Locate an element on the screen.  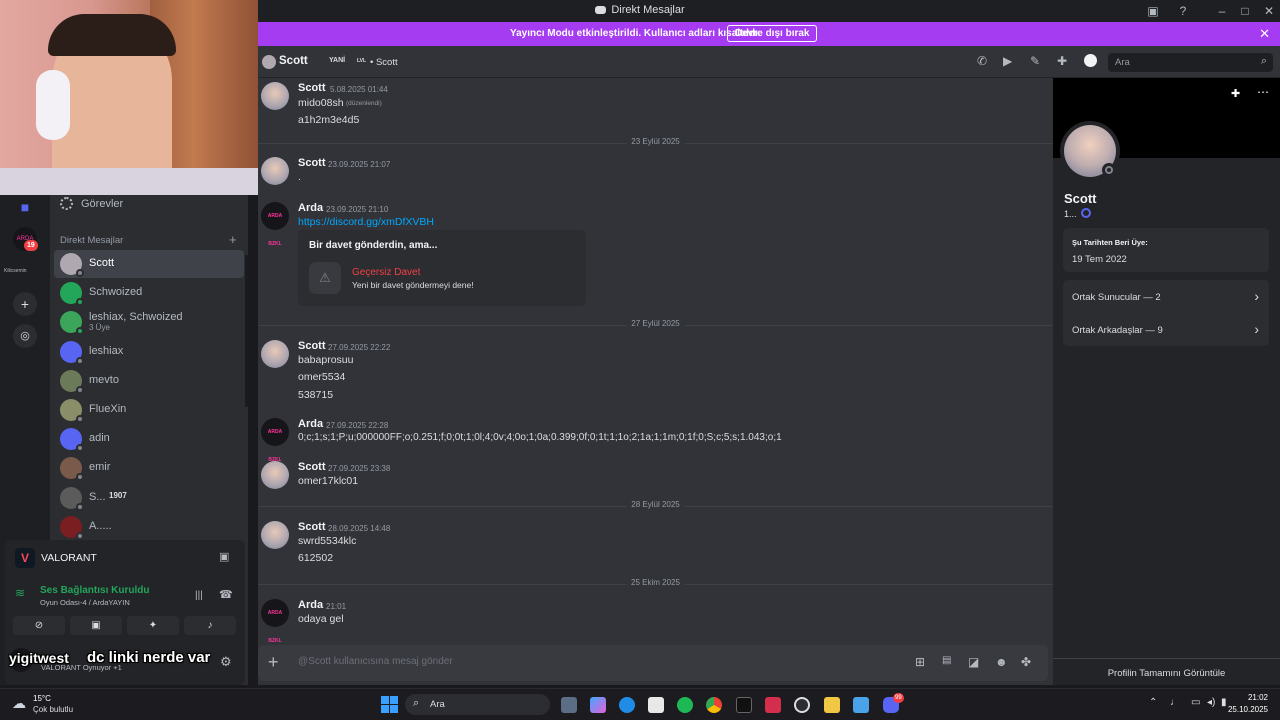
store-icon is located at coordinates (656, 705).